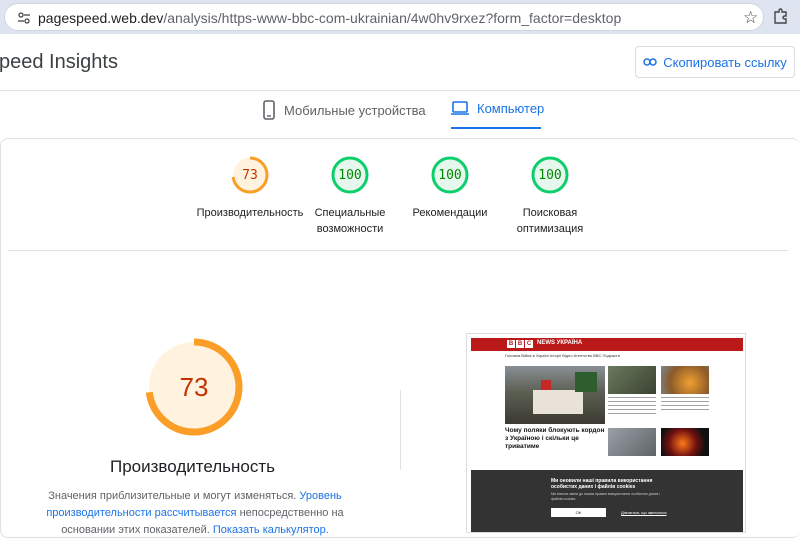  Describe the element at coordinates (560, 343) in the screenshot. I see `bbc-news-label: NEWS УКРАЇНА` at that location.